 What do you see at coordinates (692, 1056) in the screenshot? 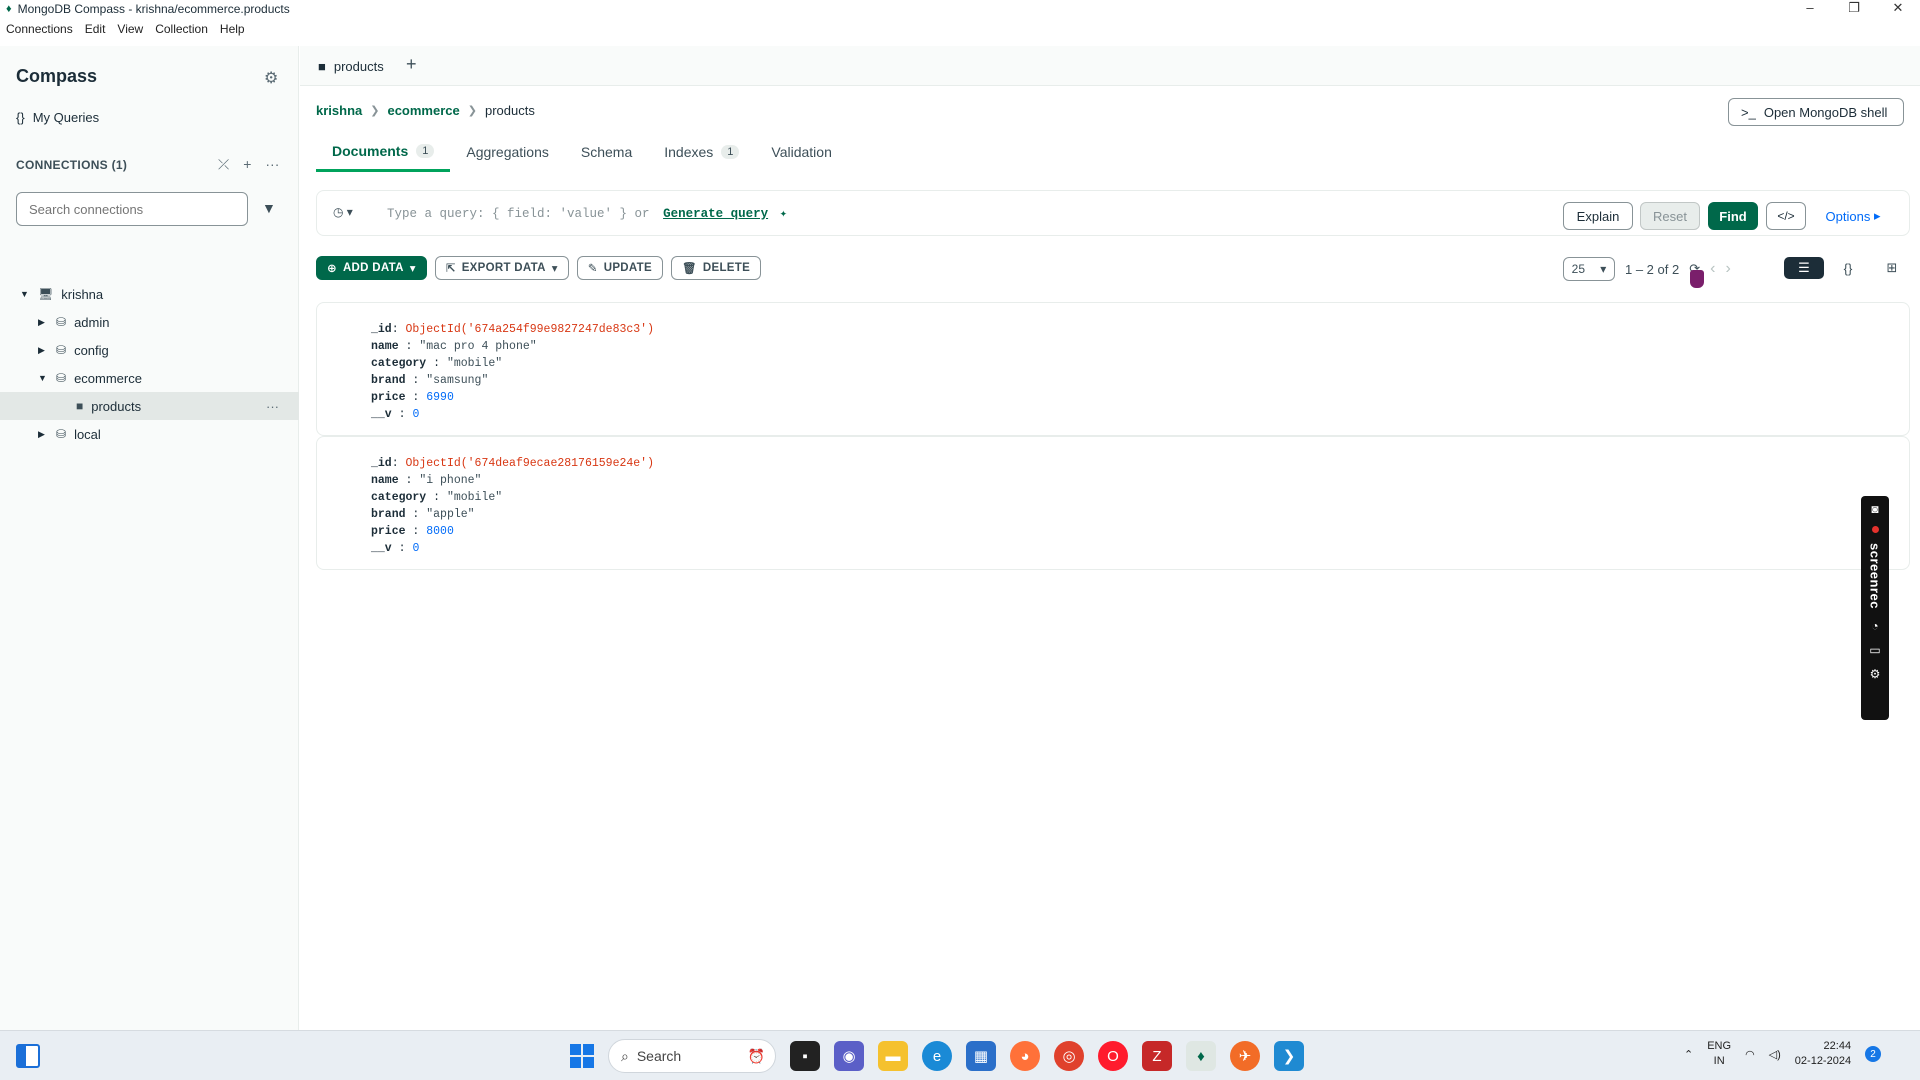
I see `taskbar-search: ⌕ Search ⏰` at bounding box center [692, 1056].